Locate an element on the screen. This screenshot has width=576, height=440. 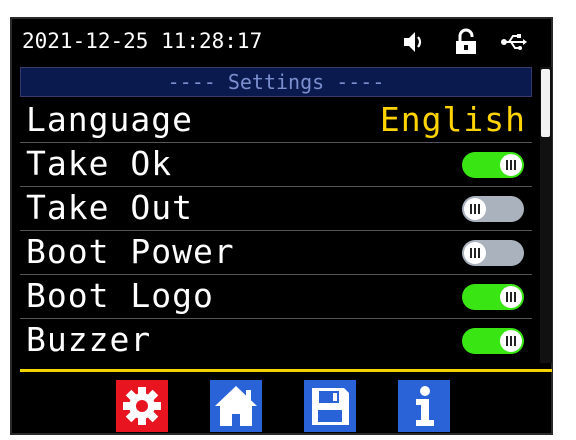
take-out-toggle is located at coordinates (493, 209).